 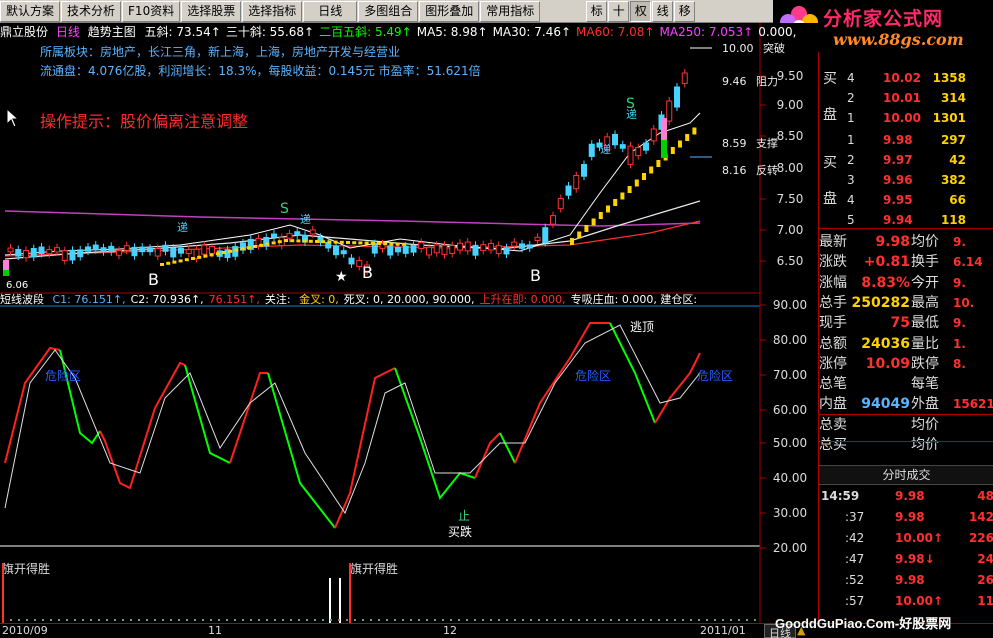 I want to click on quote-level: 2, so click(x=851, y=160).